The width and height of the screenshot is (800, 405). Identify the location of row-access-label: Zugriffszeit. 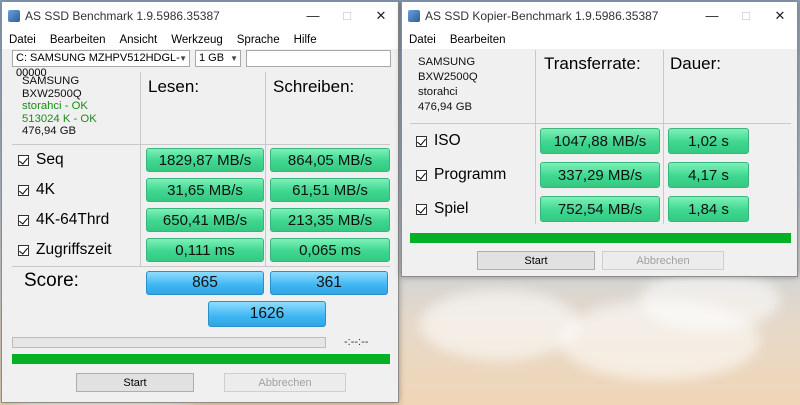
(65, 250).